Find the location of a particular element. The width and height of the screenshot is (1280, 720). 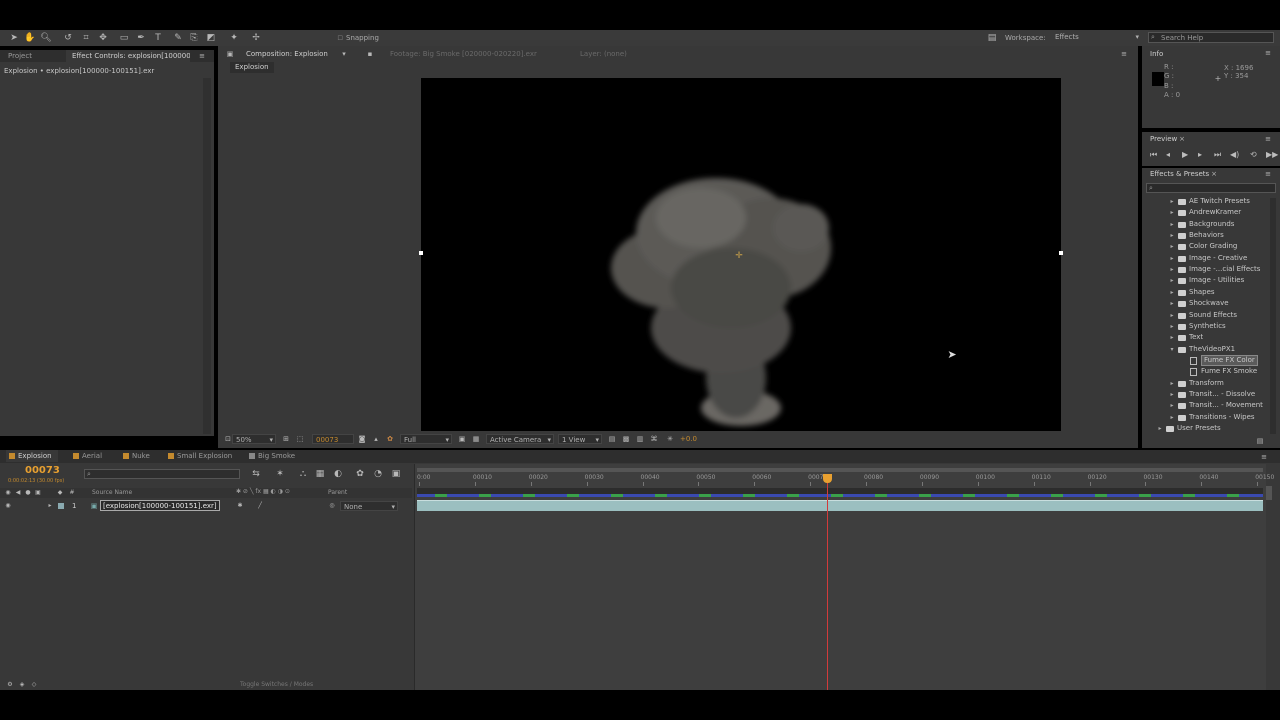

left-panel-scrollbar is located at coordinates (207, 256).